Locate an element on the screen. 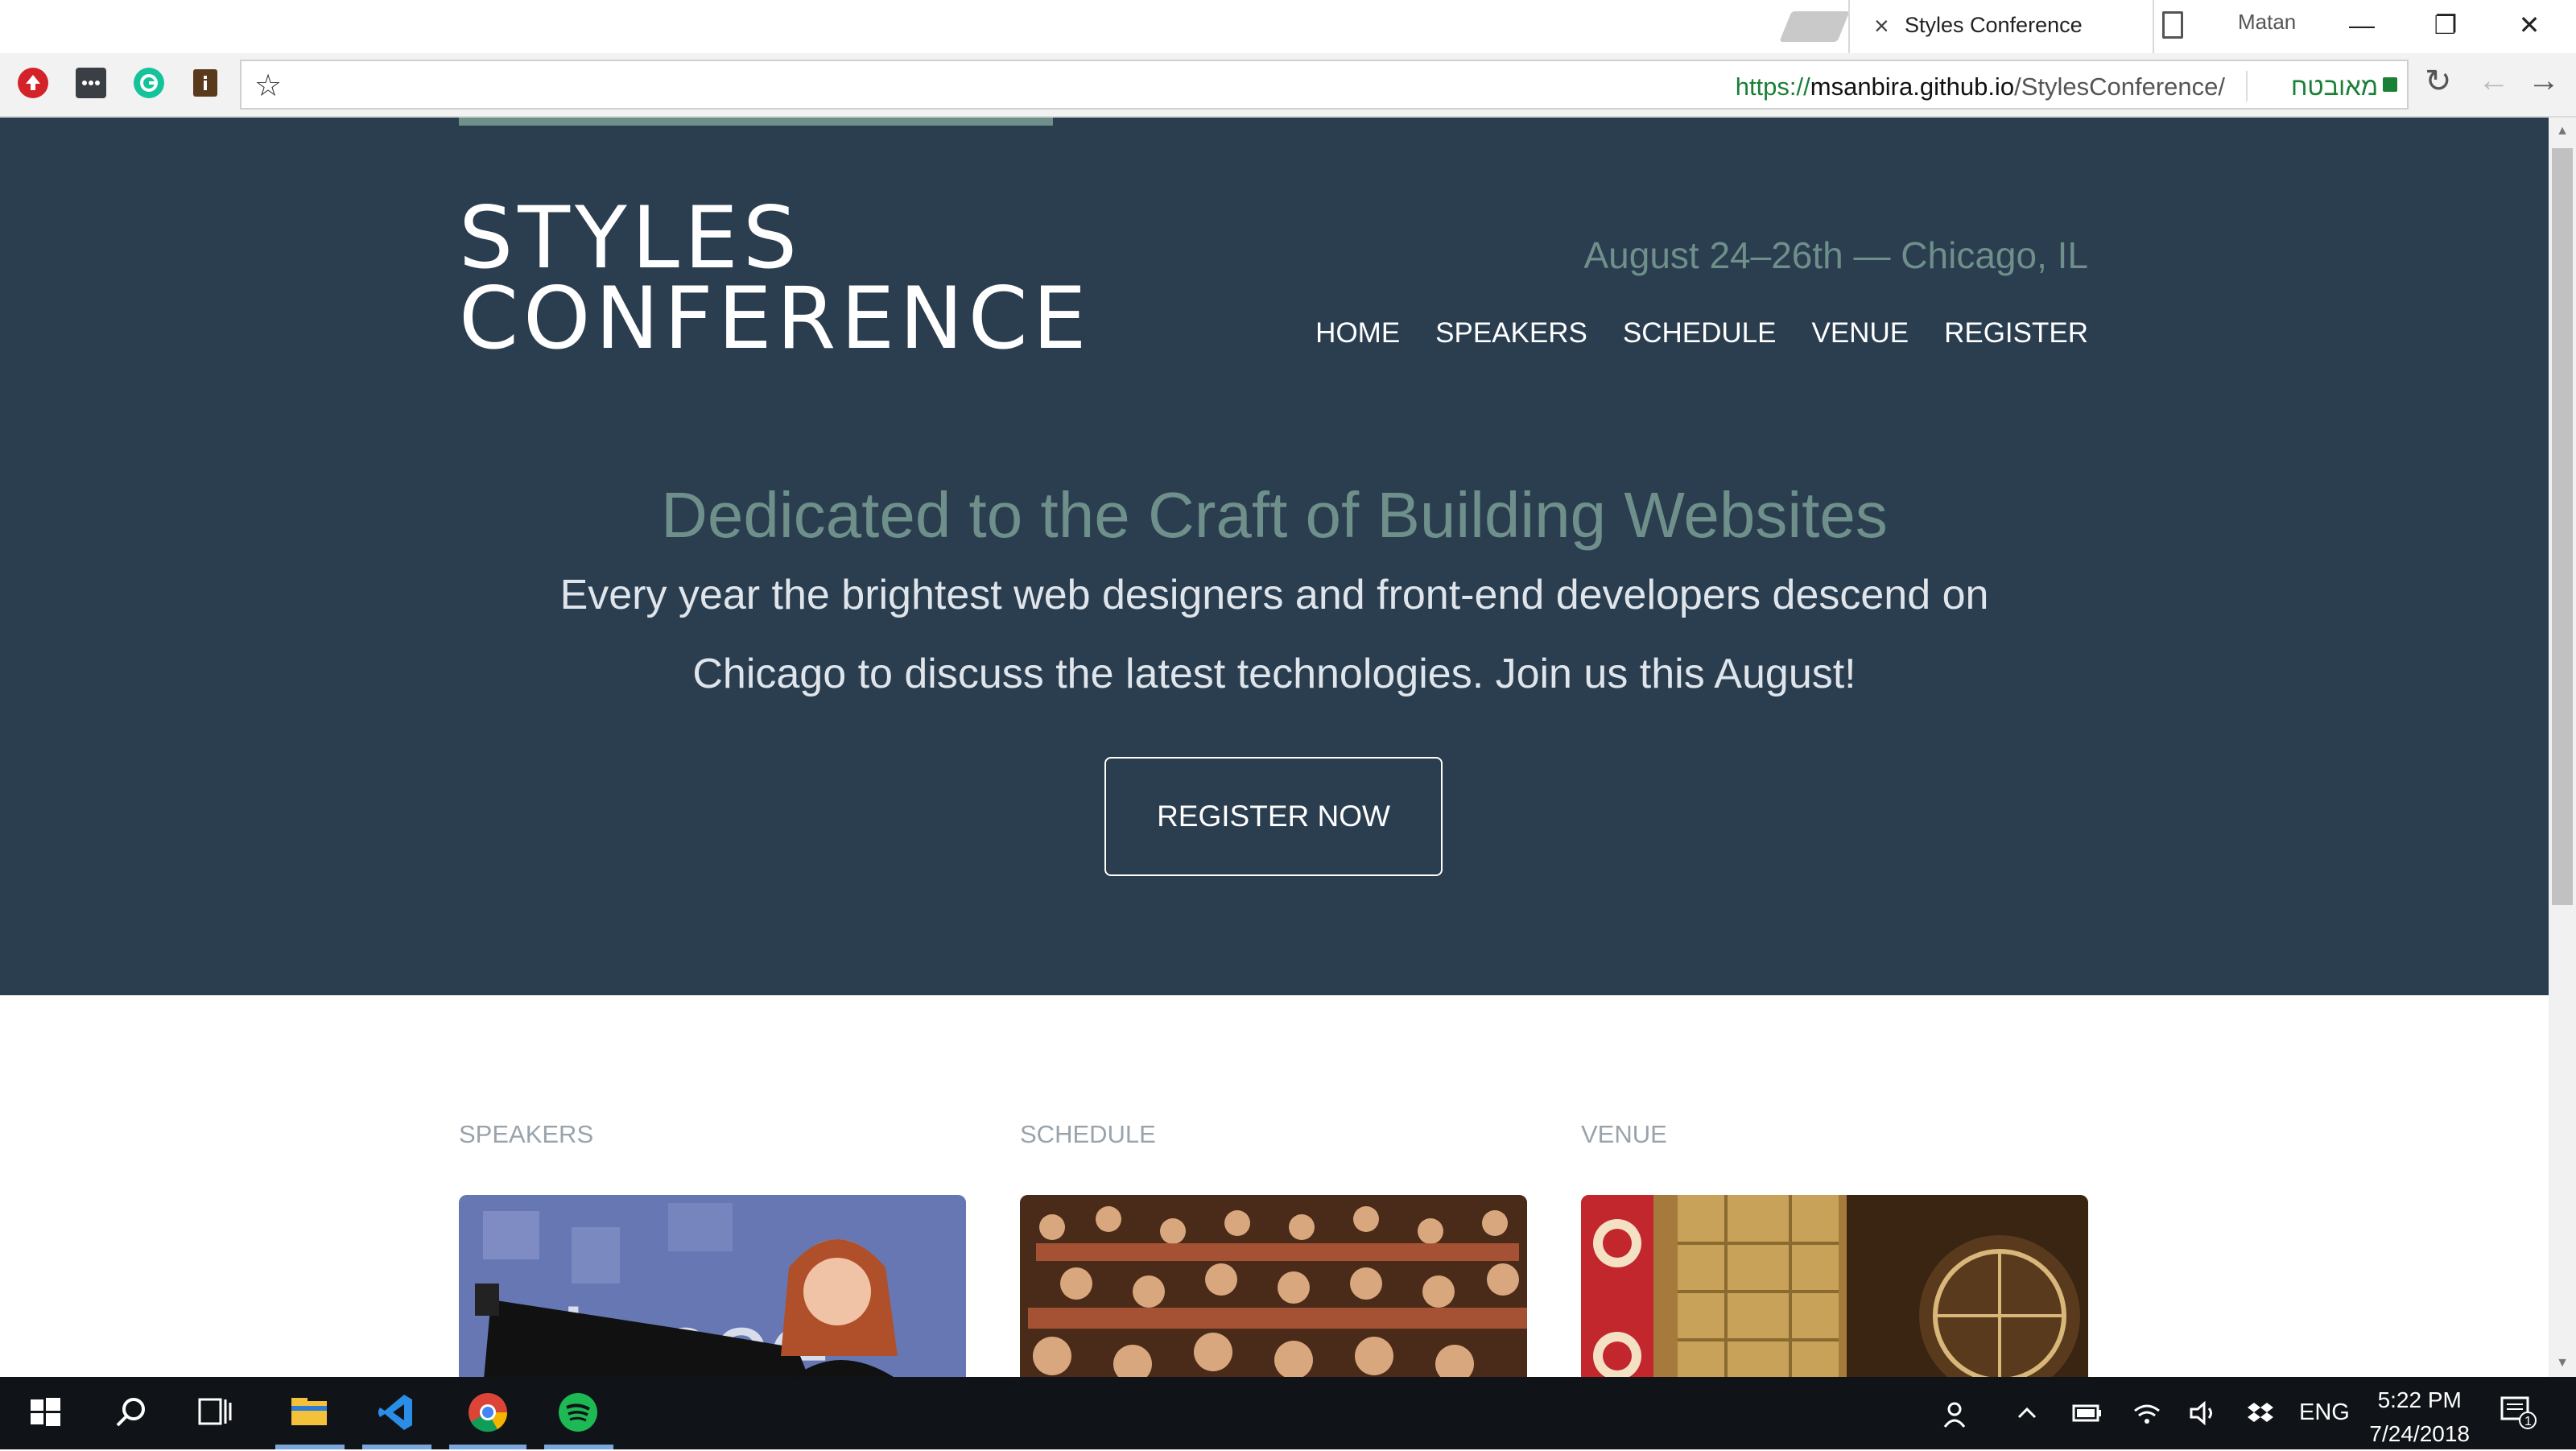 The width and height of the screenshot is (2576, 1451). clock-date: 7/24/2018 is located at coordinates (2419, 1433).